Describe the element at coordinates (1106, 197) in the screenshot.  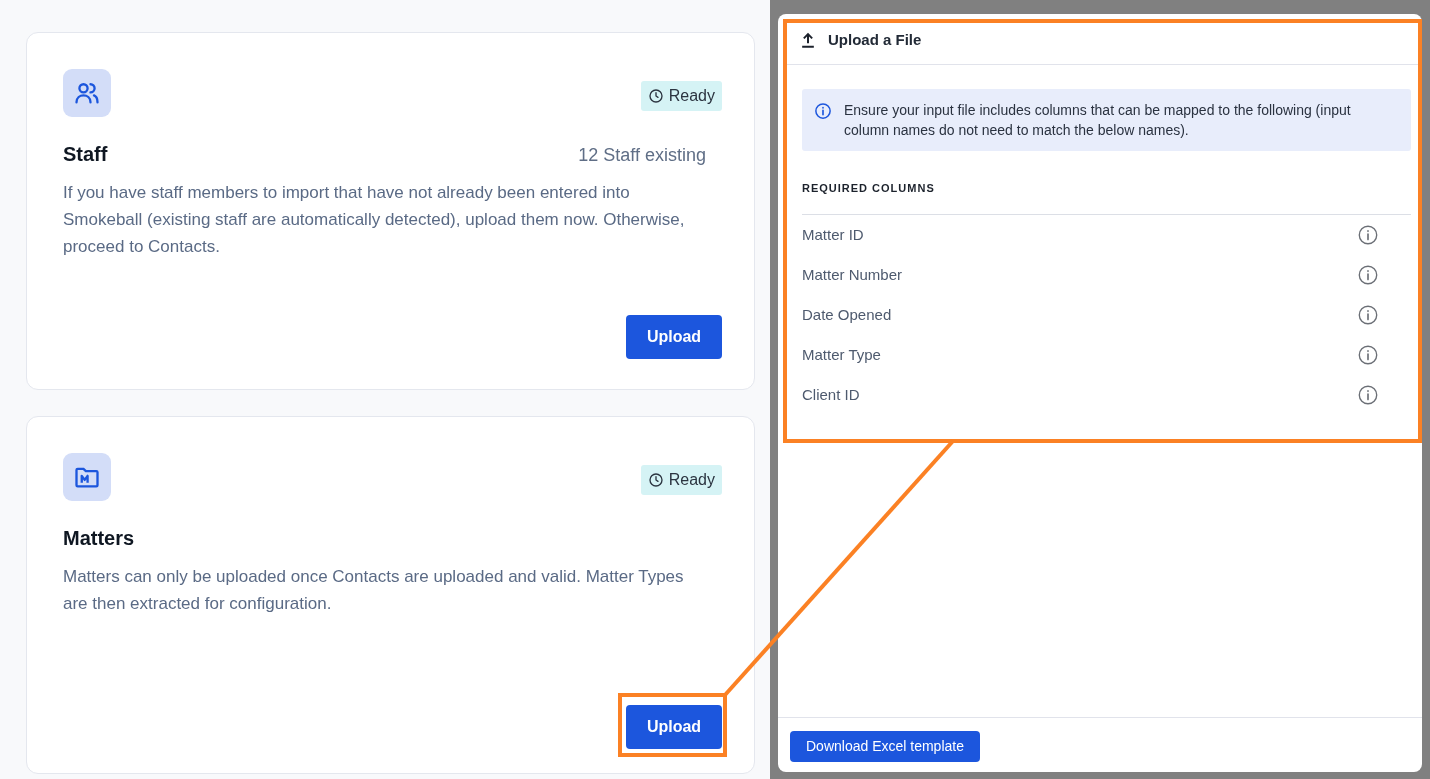
I see `section-heading: REQUIRED COLUMNS` at that location.